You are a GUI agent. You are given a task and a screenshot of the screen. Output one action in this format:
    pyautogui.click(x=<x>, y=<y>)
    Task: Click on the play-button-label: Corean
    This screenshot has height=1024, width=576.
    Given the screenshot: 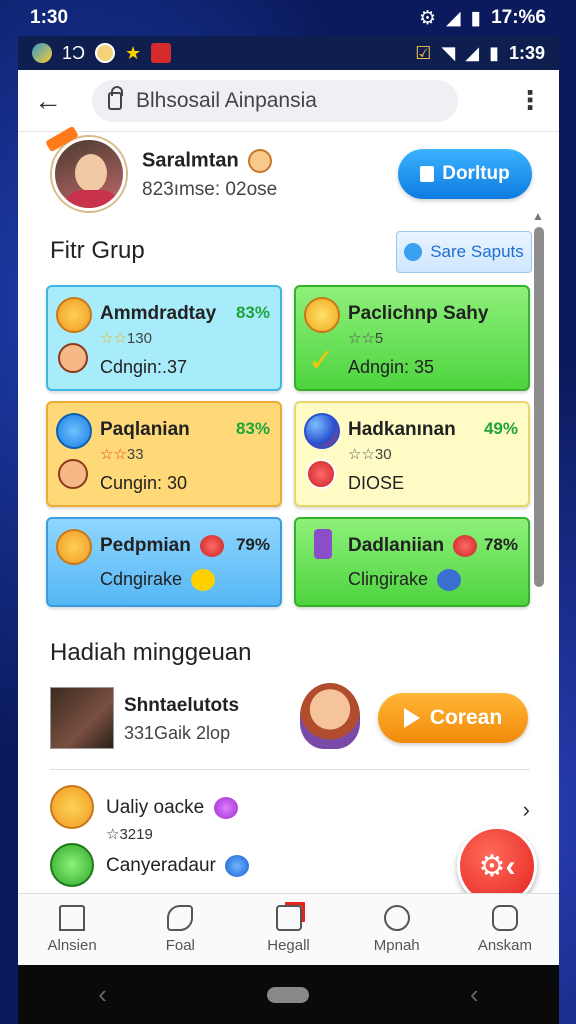 What is the action you would take?
    pyautogui.click(x=466, y=717)
    